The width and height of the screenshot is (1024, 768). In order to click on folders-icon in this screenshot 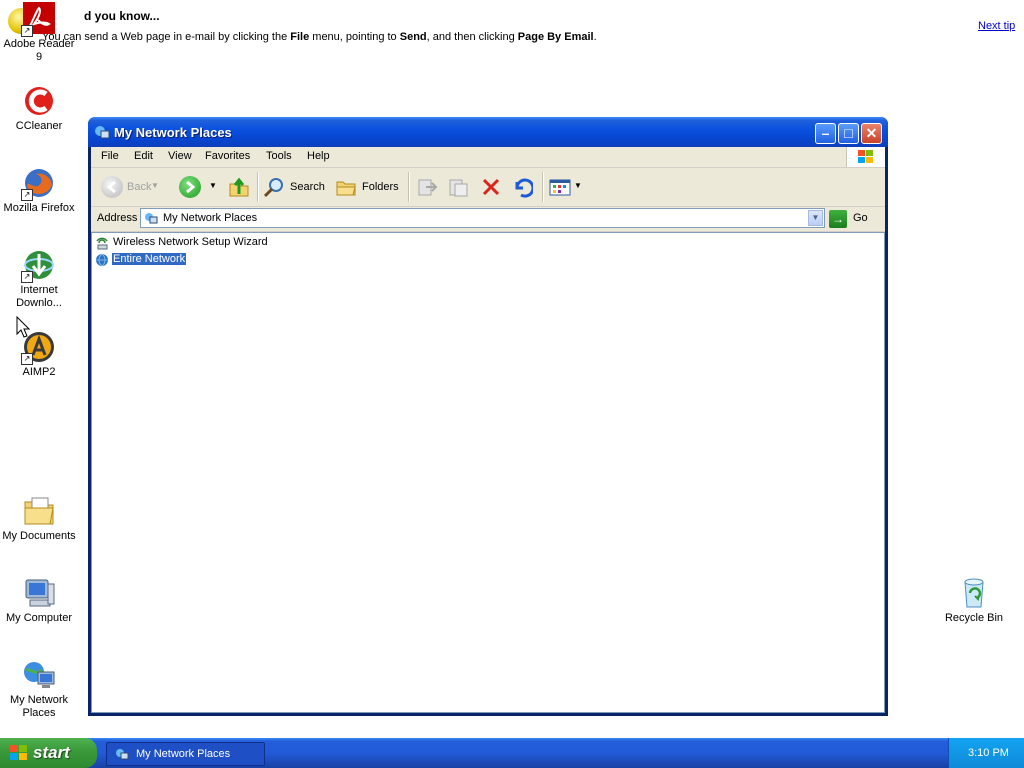, I will do `click(346, 187)`.